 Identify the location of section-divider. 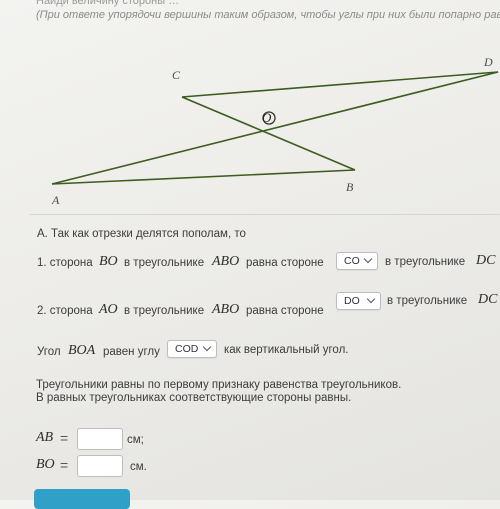
(265, 214).